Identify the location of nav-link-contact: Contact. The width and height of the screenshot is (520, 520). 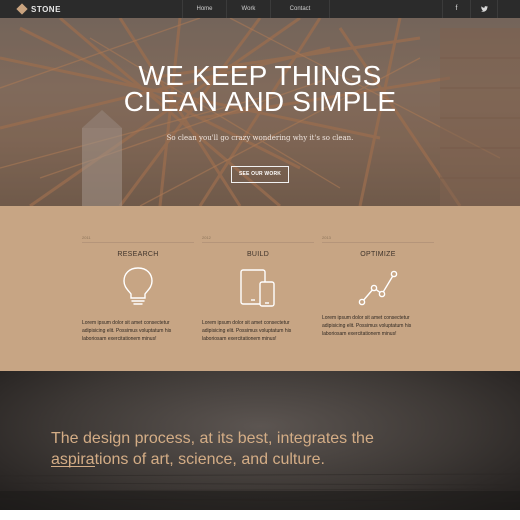
(300, 9).